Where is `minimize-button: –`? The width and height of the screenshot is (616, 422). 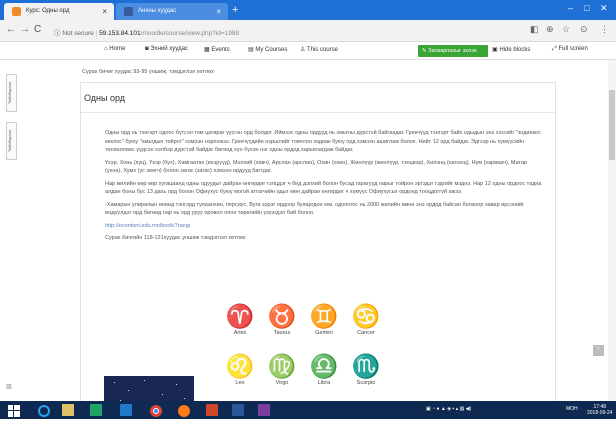
minimize-button: – is located at coordinates (570, 8).